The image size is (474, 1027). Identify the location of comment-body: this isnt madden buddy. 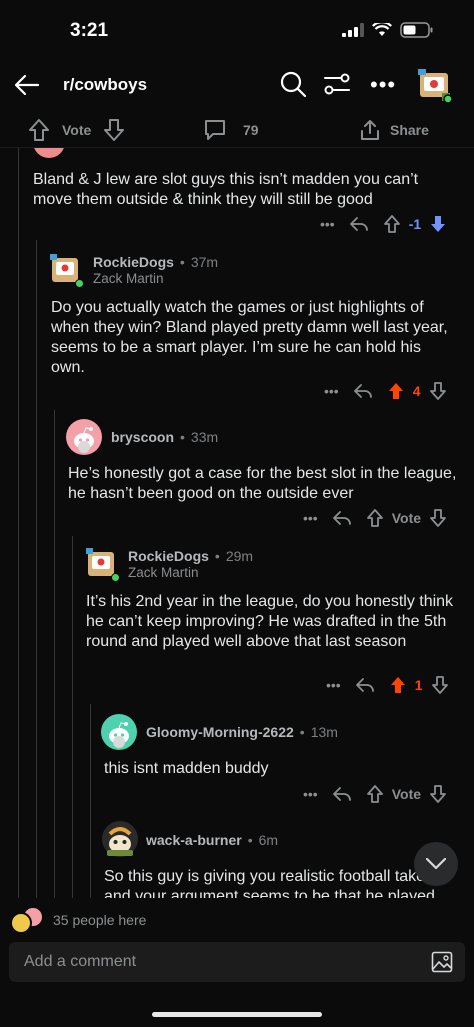
(186, 768).